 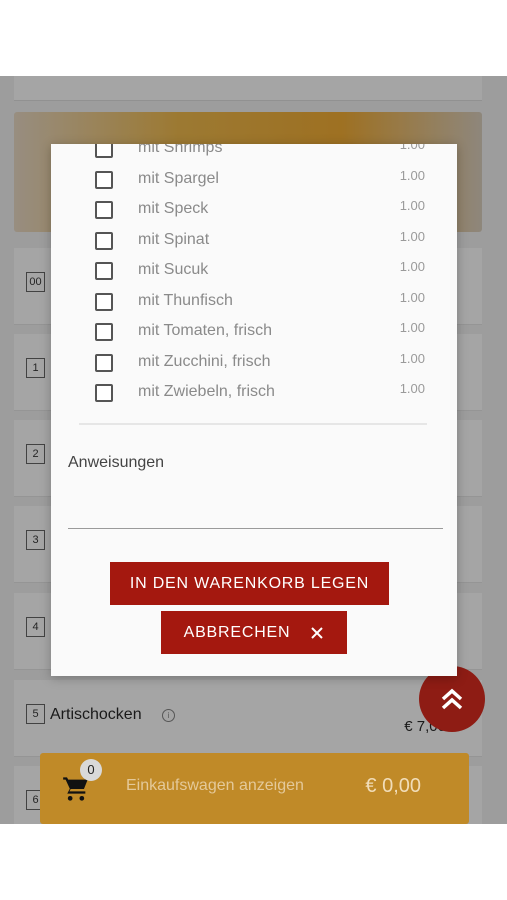 I want to click on add-to-cart-label: IN DEN WARENKORB LEGEN, so click(x=249, y=583).